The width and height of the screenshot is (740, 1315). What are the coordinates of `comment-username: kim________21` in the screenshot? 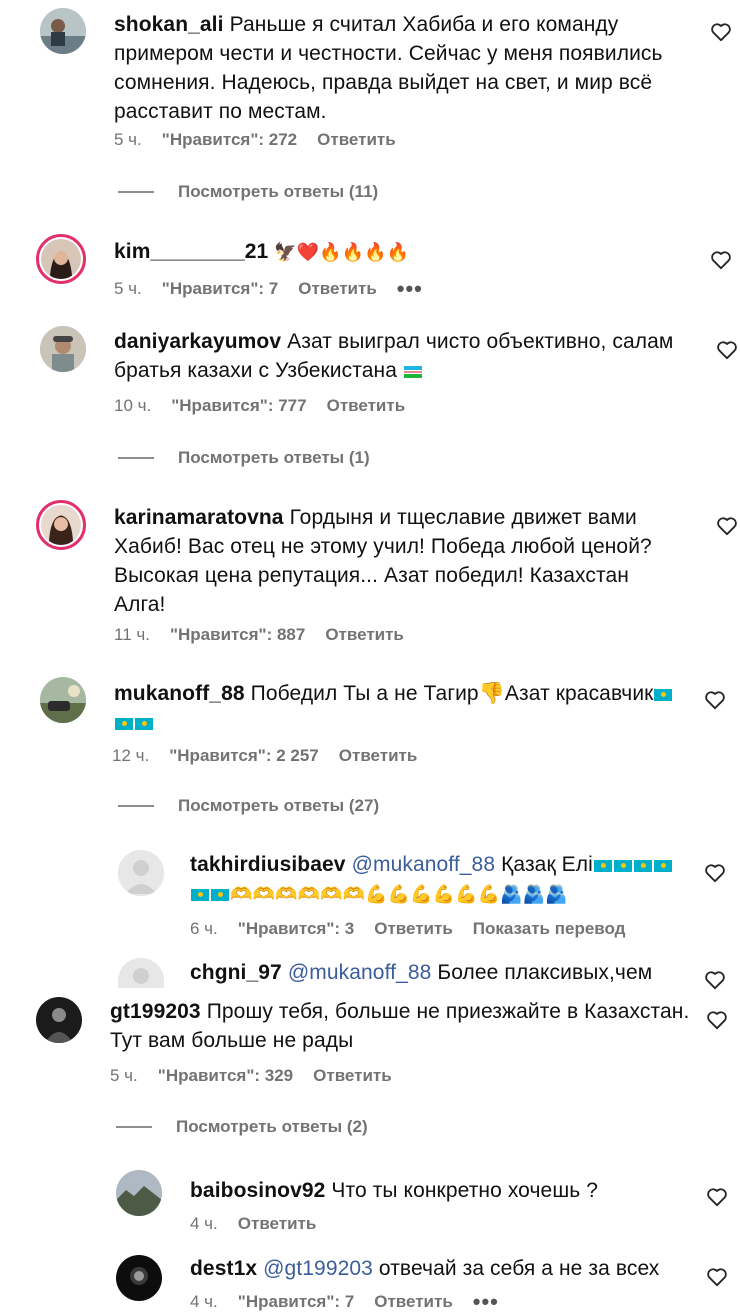 It's located at (191, 251).